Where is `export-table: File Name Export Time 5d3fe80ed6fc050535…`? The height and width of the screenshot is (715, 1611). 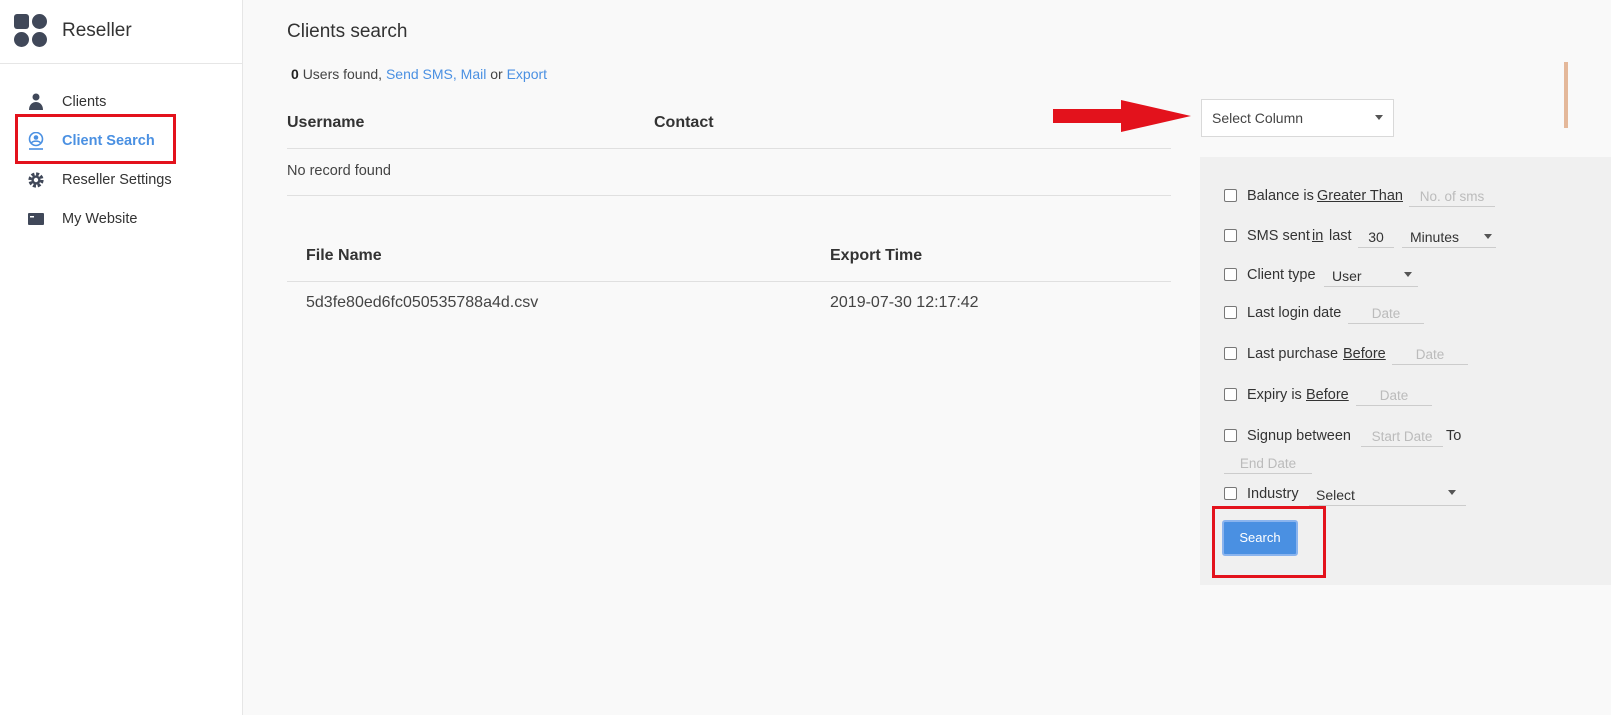
export-table: File Name Export Time 5d3fe80ed6fc050535… is located at coordinates (729, 279).